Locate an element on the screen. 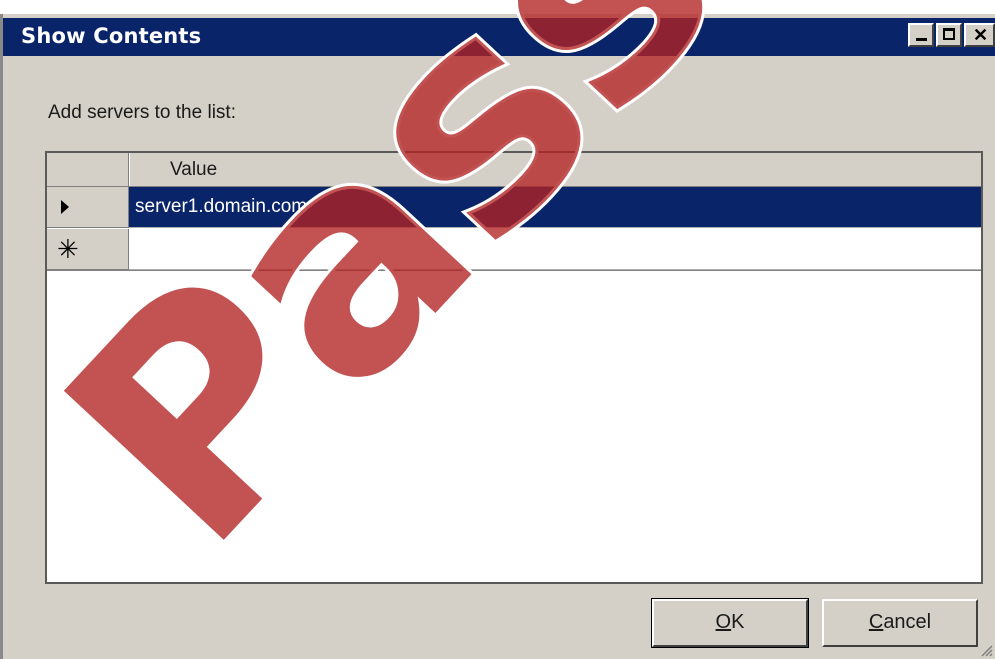  cancel-label-rest: ancel is located at coordinates (907, 622).